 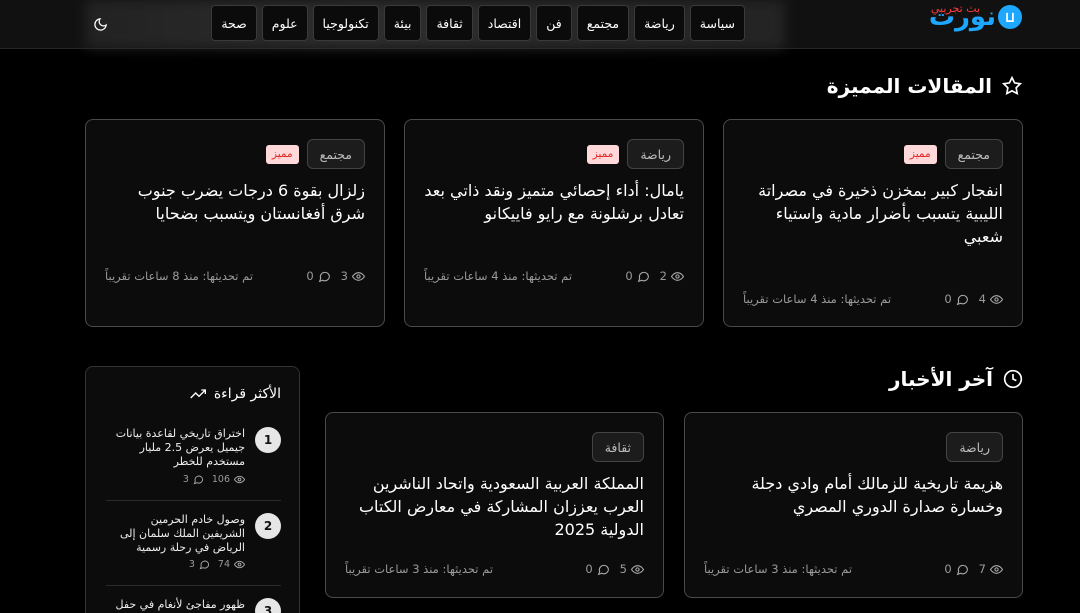 I want to click on most-read-item-stats: 106 3, so click(x=214, y=479).